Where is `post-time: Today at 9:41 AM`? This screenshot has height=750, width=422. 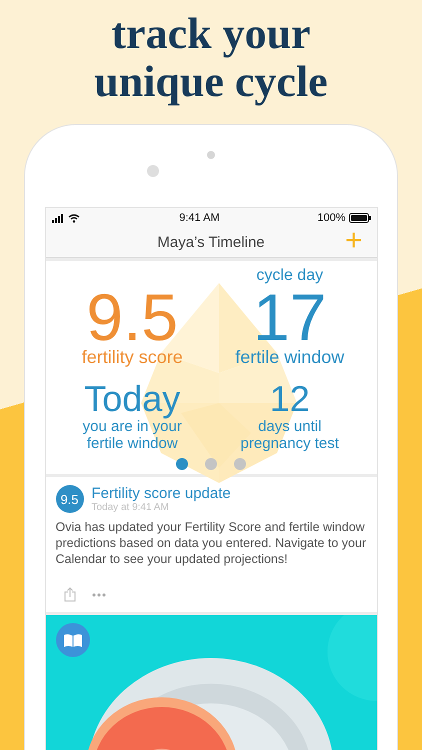 post-time: Today at 9:41 AM is located at coordinates (131, 507).